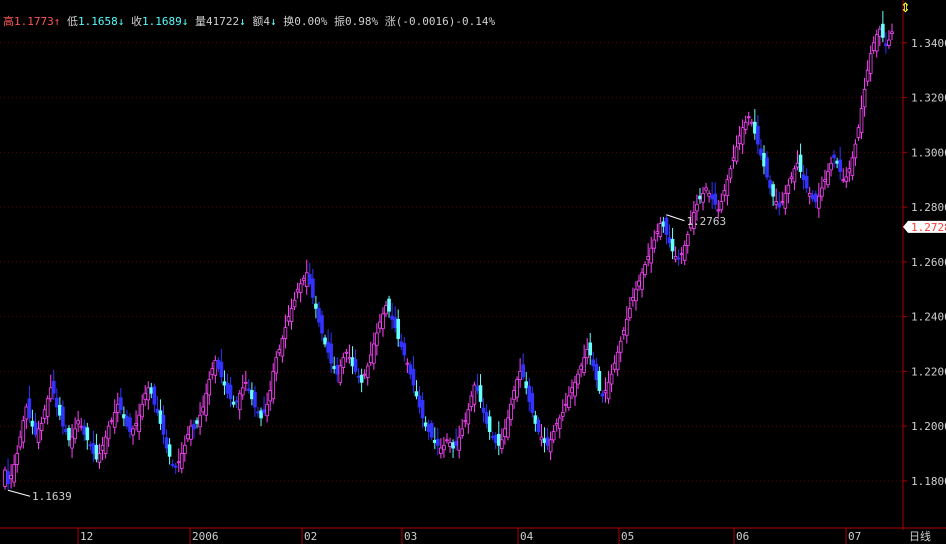 The width and height of the screenshot is (946, 544). I want to click on period-label-group: 日线, so click(920, 536).